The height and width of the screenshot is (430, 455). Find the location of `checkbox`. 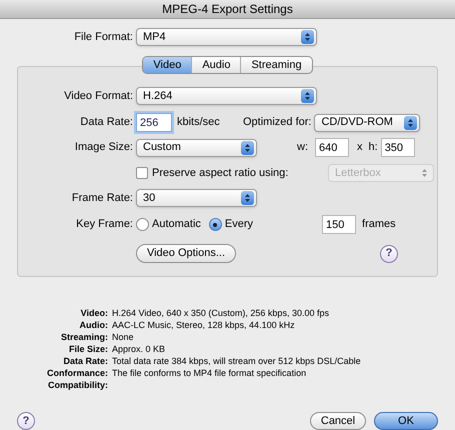

checkbox is located at coordinates (142, 173).